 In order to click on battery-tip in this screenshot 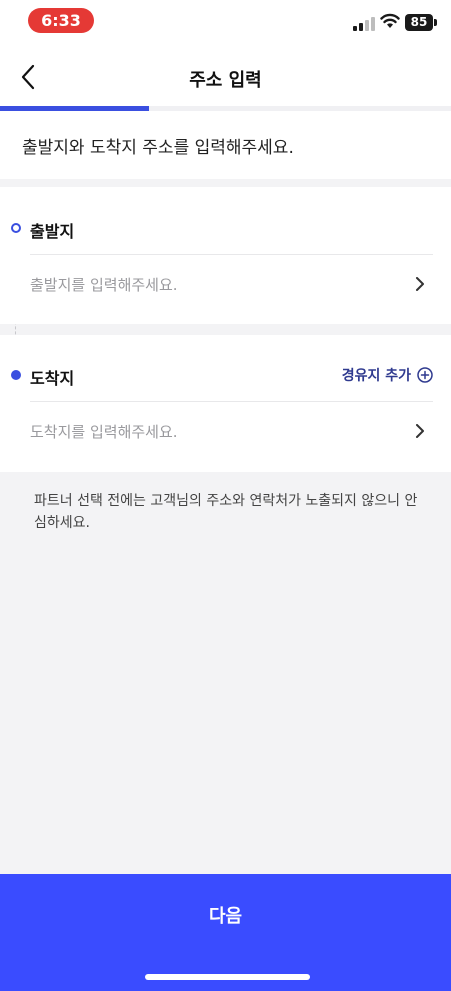, I will do `click(435, 22)`.